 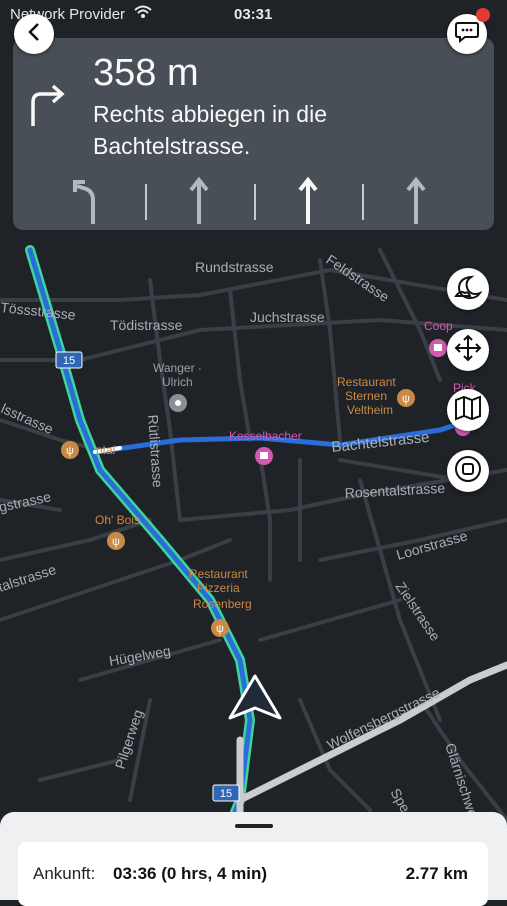 I want to click on move-arrows-icon, so click(x=468, y=350).